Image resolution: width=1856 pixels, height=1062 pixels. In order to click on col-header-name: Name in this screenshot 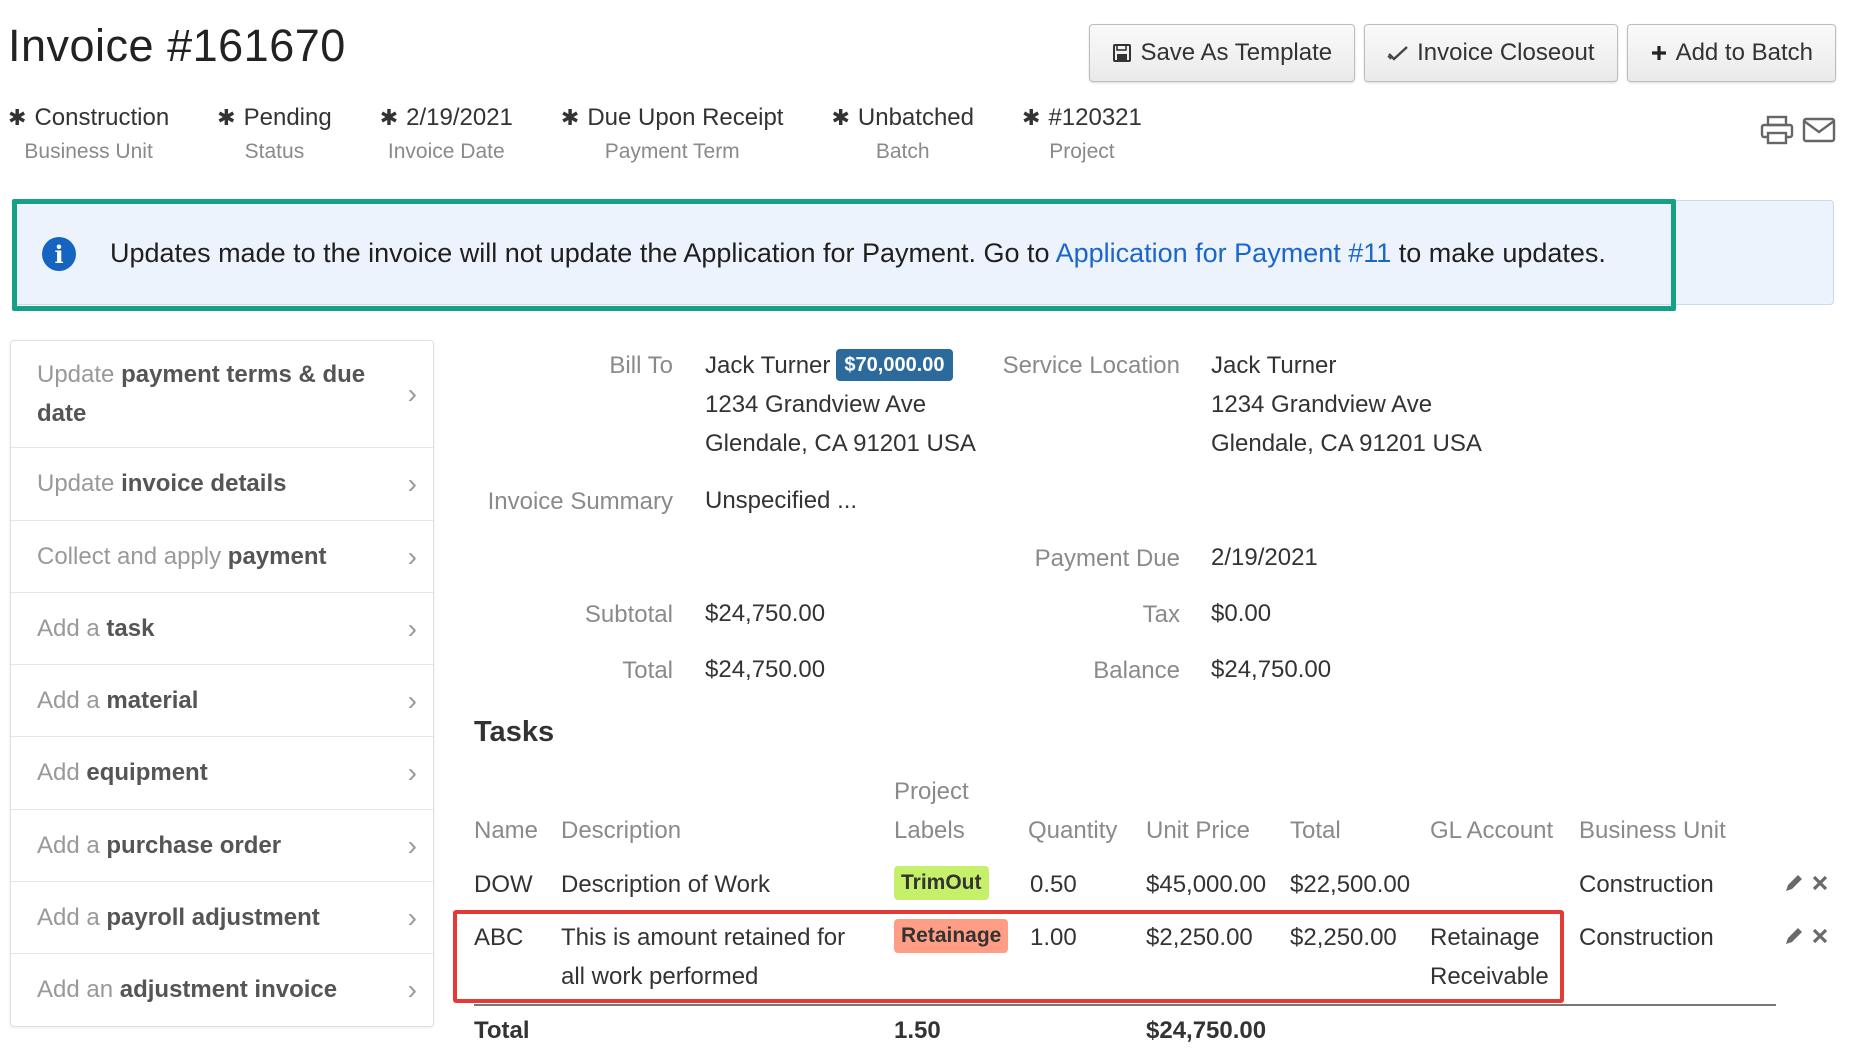, I will do `click(506, 830)`.